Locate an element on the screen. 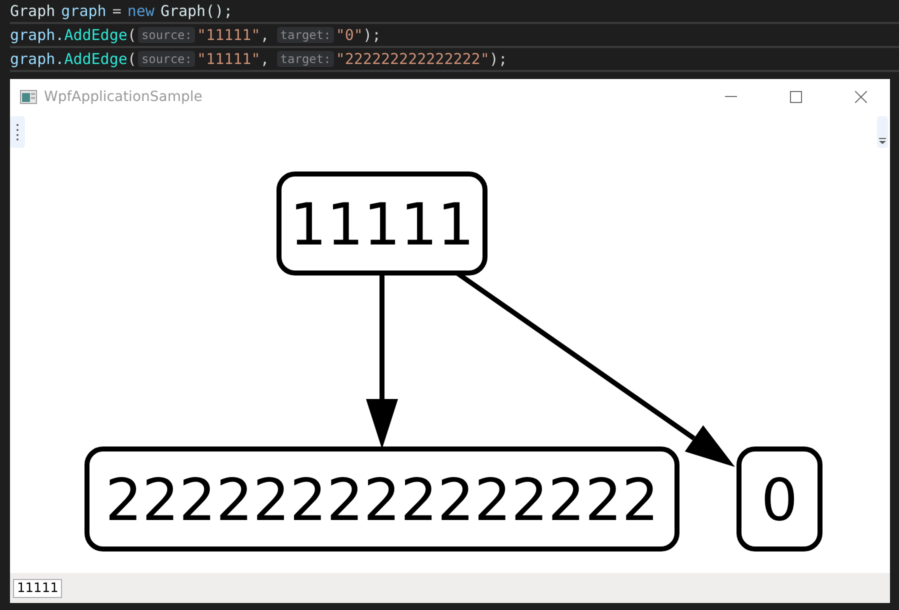 Image resolution: width=899 pixels, height=610 pixels. code-token: Graph(); is located at coordinates (196, 11).